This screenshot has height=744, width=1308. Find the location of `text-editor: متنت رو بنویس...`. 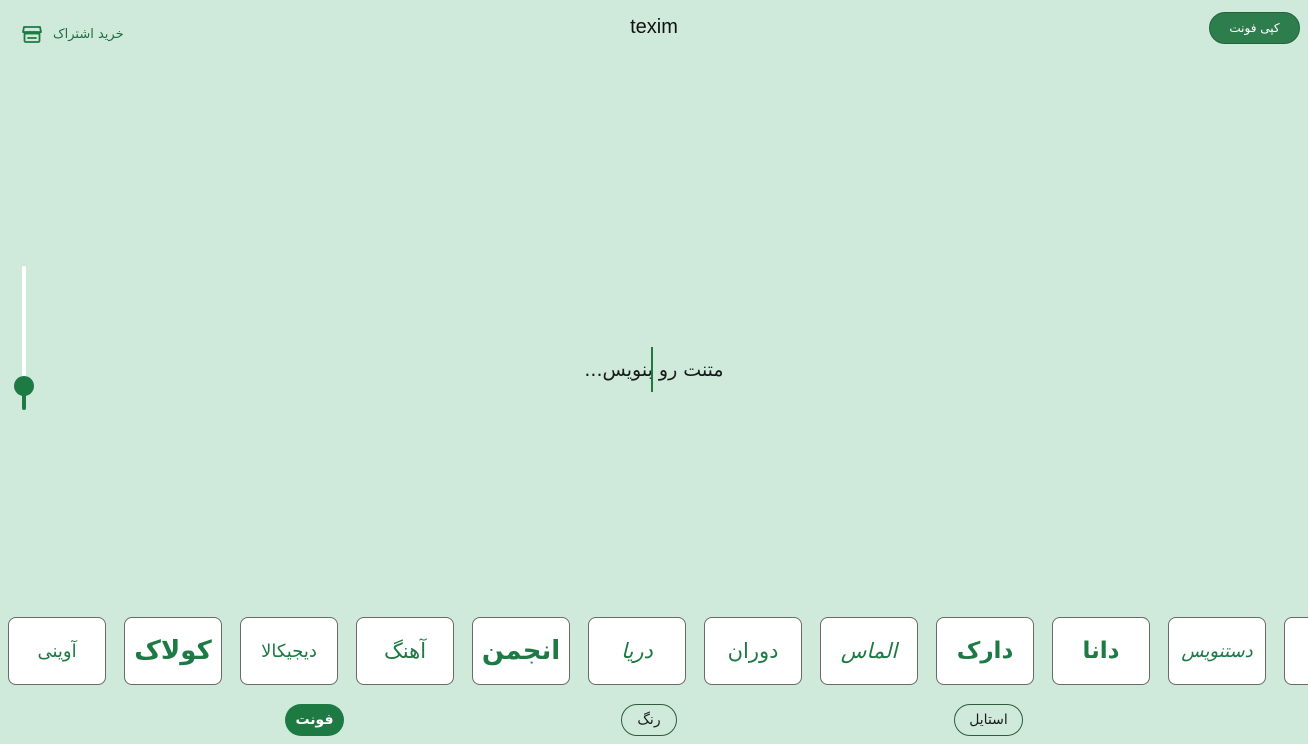

text-editor: متنت رو بنویس... is located at coordinates (654, 370).